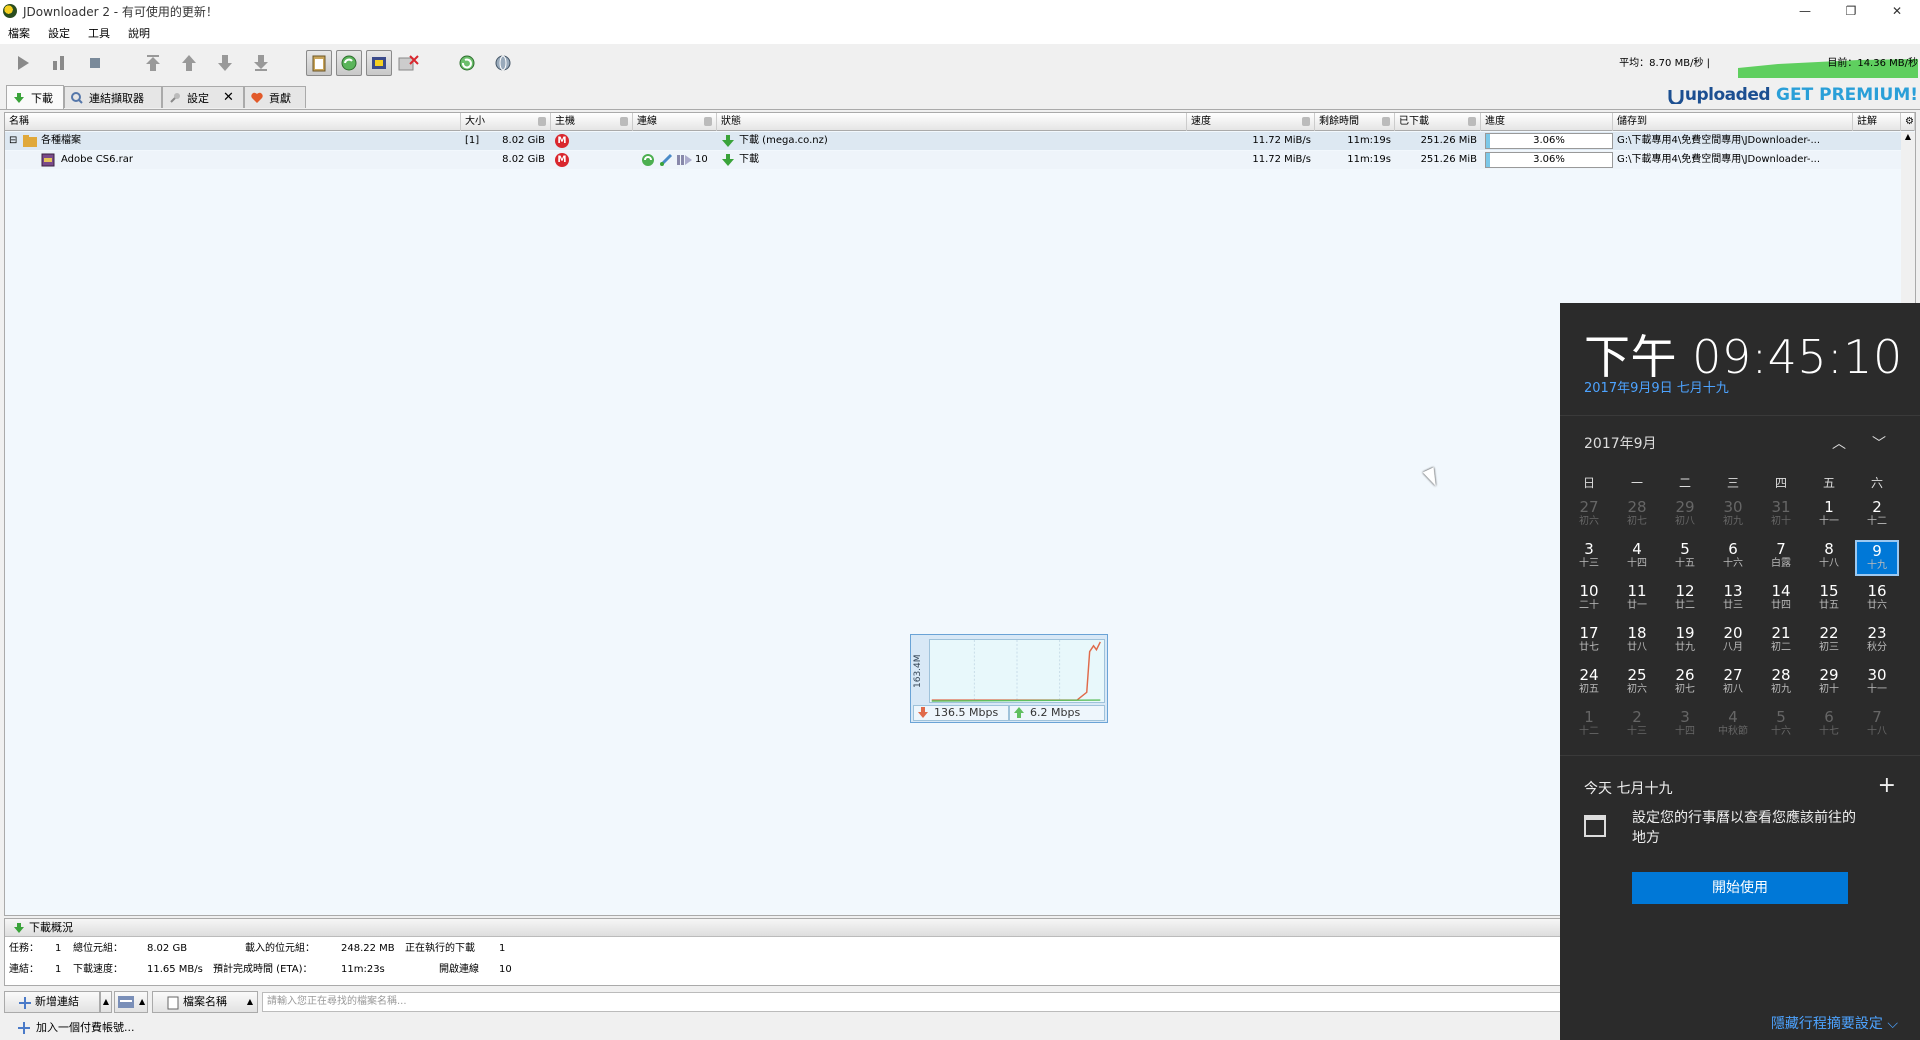 This screenshot has width=1920, height=1040. What do you see at coordinates (1879, 443) in the screenshot?
I see `next-month-icon: ﹀` at bounding box center [1879, 443].